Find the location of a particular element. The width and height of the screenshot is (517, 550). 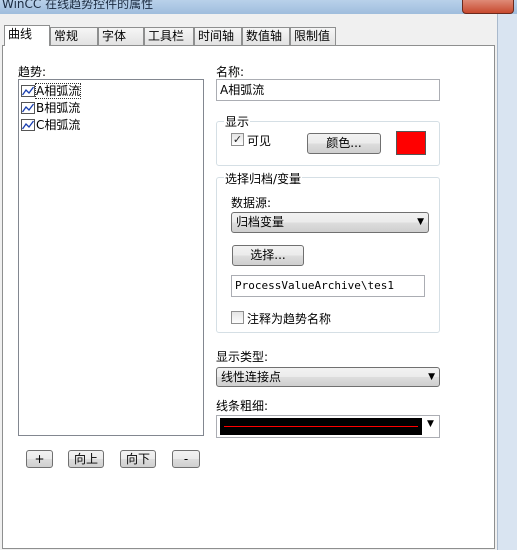

remove-trend-button: - is located at coordinates (186, 459).